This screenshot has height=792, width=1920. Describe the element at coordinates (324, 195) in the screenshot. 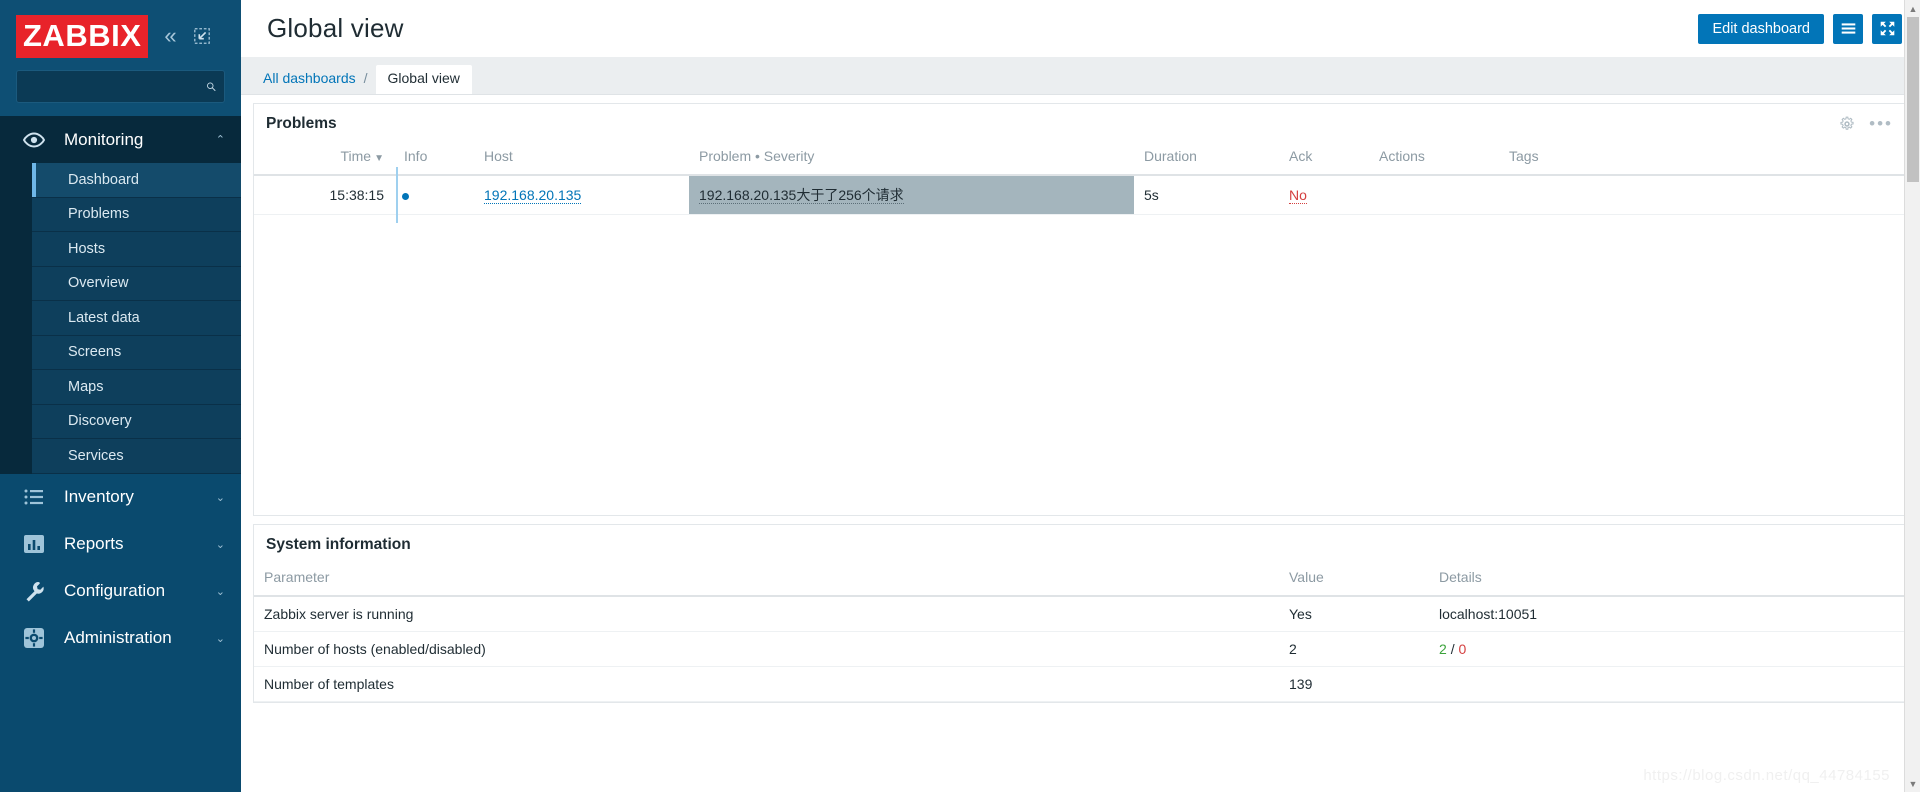

I see `cell-time: 15:38:15` at that location.